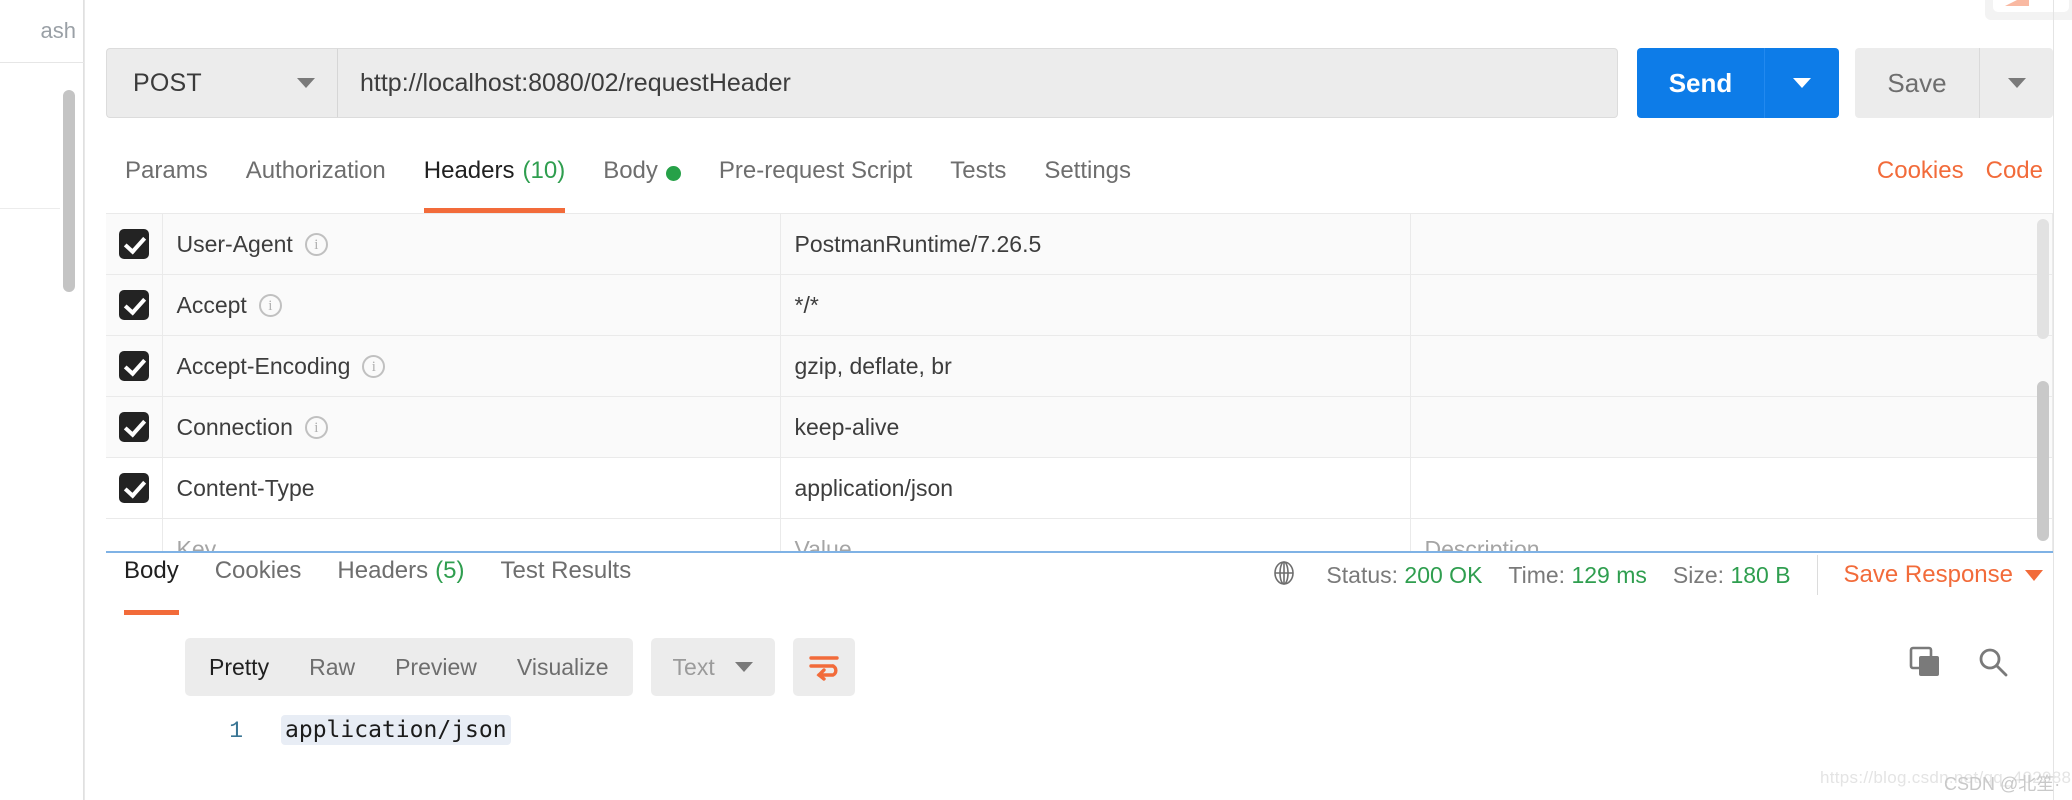  Describe the element at coordinates (1088, 170) in the screenshot. I see `tab-settings-label: Settings` at that location.